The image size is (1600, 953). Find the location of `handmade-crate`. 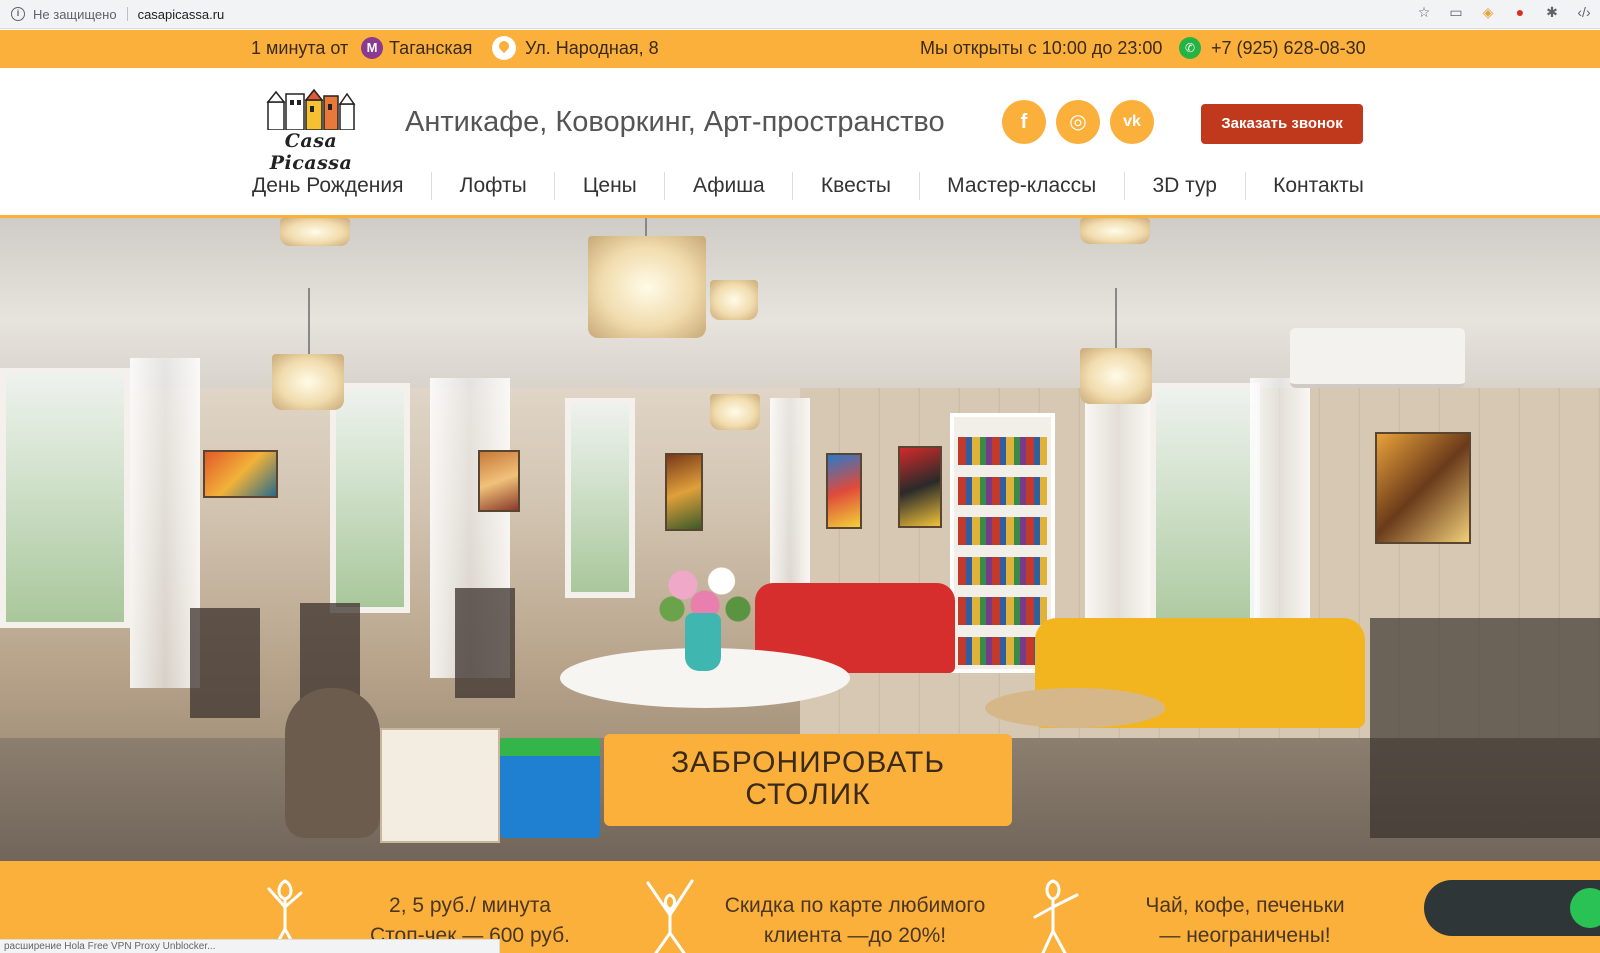

handmade-crate is located at coordinates (440, 785).